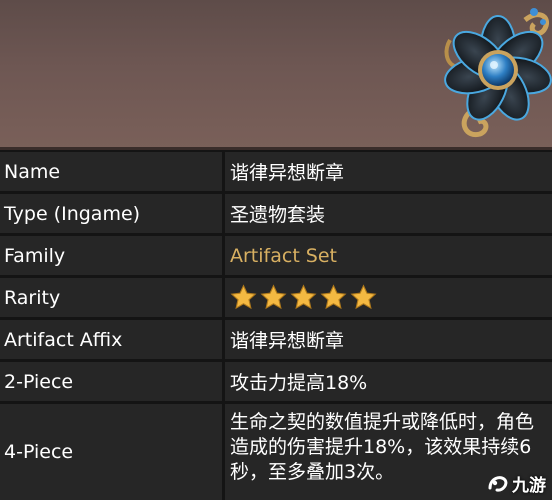 Image resolution: width=552 pixels, height=500 pixels. I want to click on table-row-2piece: 2-Piece 攻击力提高18%, so click(276, 381).